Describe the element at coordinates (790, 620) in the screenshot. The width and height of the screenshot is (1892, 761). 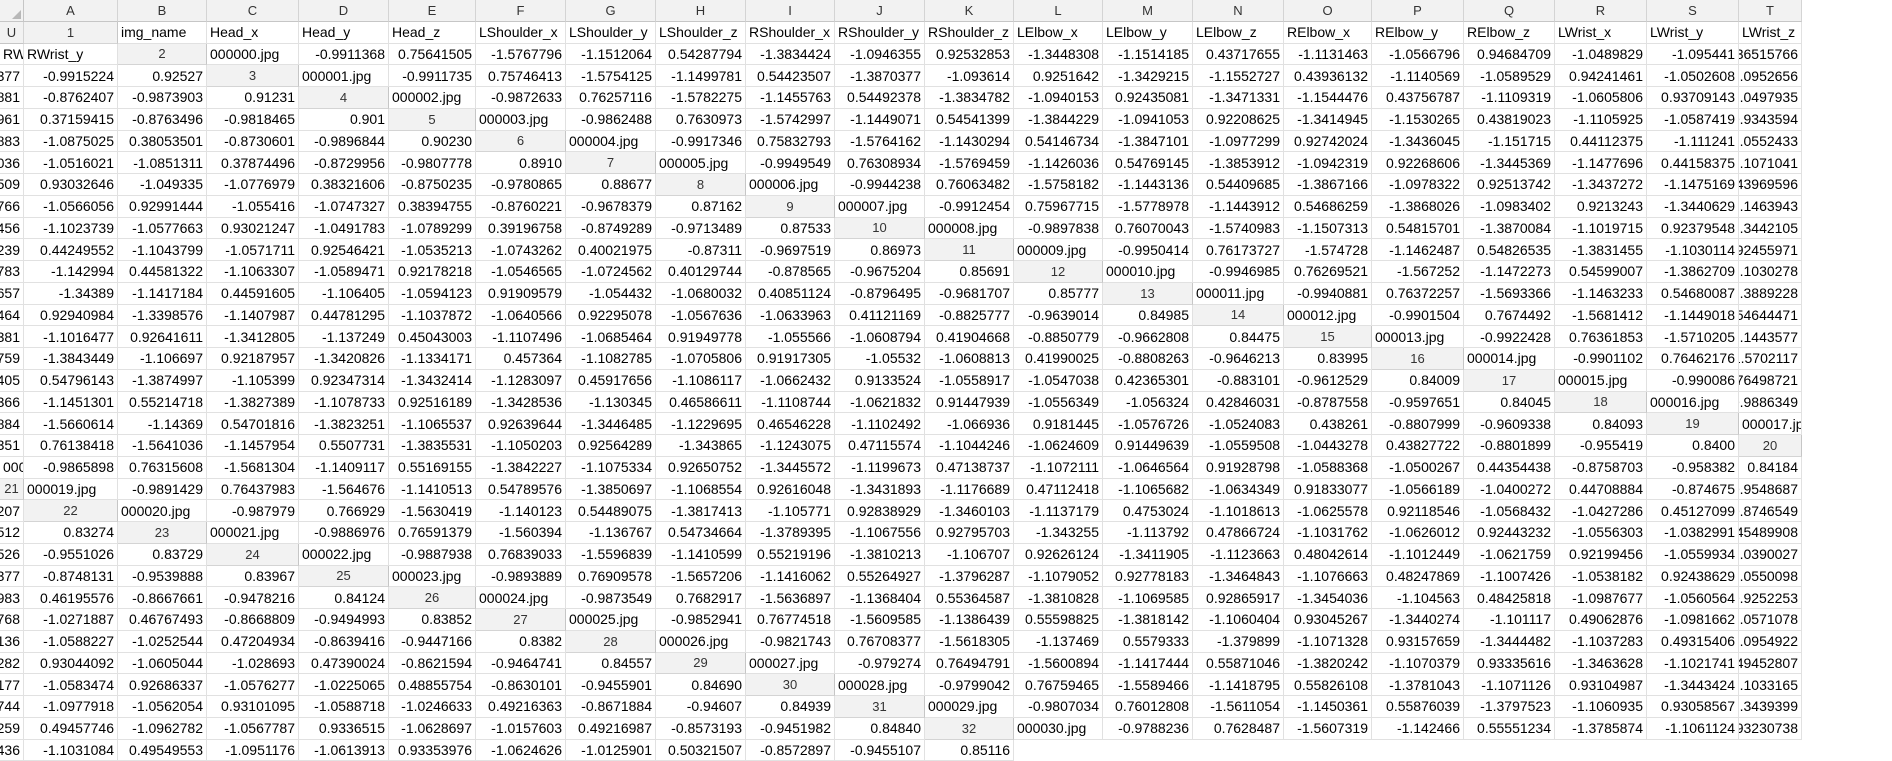
I see `value-cell: 0.76774518` at that location.